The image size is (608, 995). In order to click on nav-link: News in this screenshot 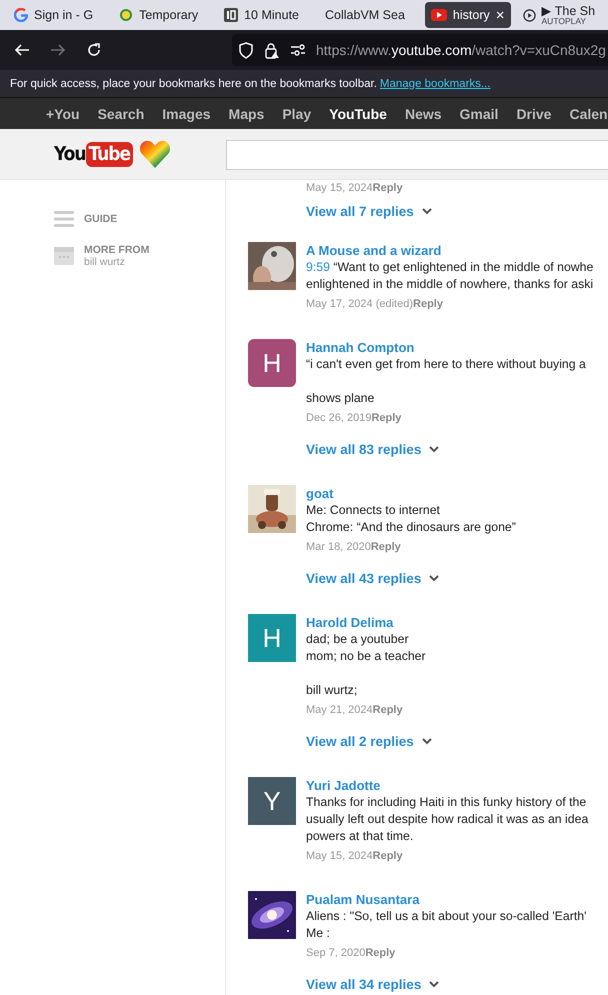, I will do `click(423, 114)`.